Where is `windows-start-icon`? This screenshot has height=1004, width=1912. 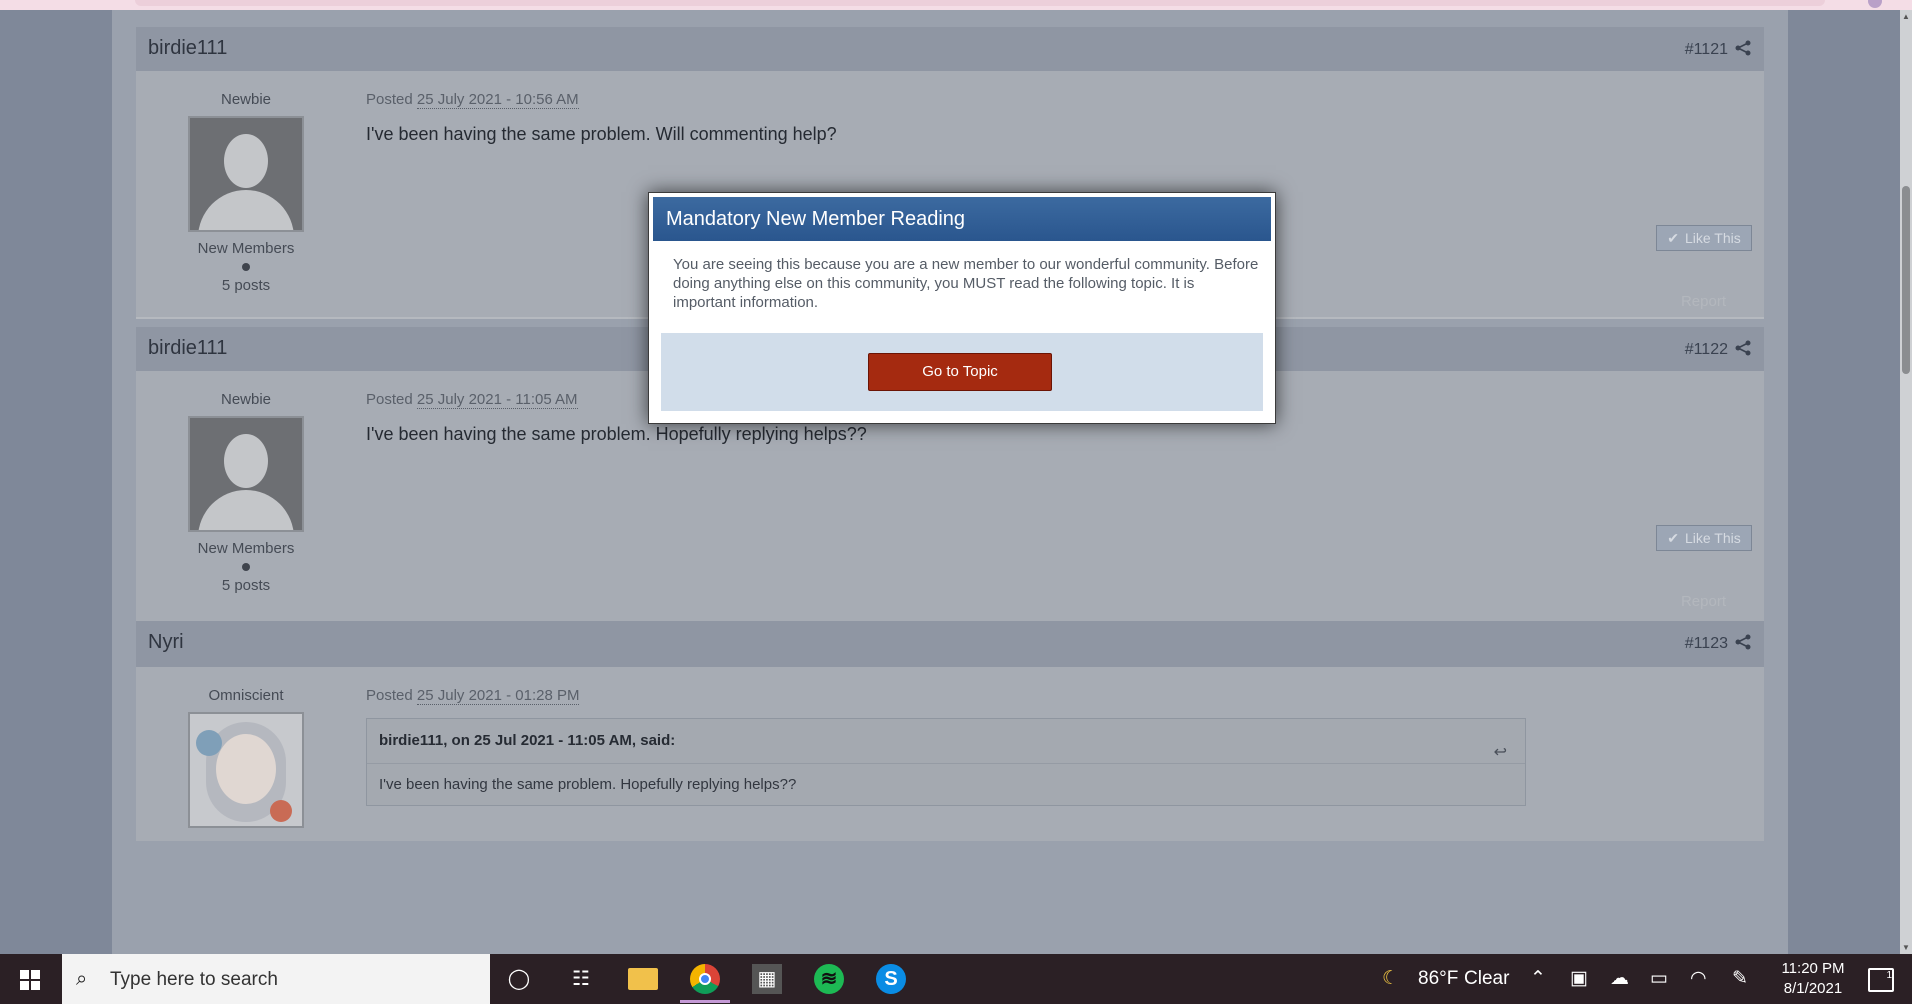 windows-start-icon is located at coordinates (31, 979).